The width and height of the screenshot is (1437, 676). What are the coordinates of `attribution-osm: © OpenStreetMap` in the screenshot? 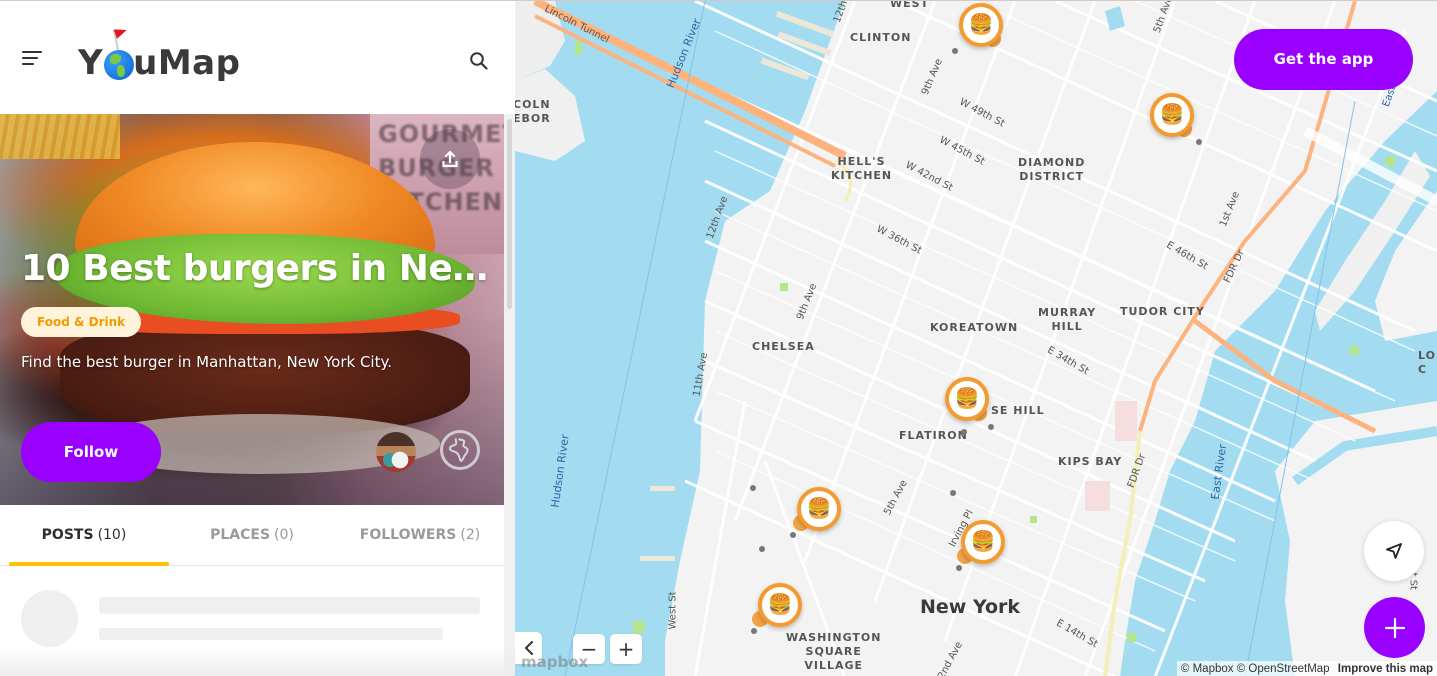 It's located at (1283, 669).